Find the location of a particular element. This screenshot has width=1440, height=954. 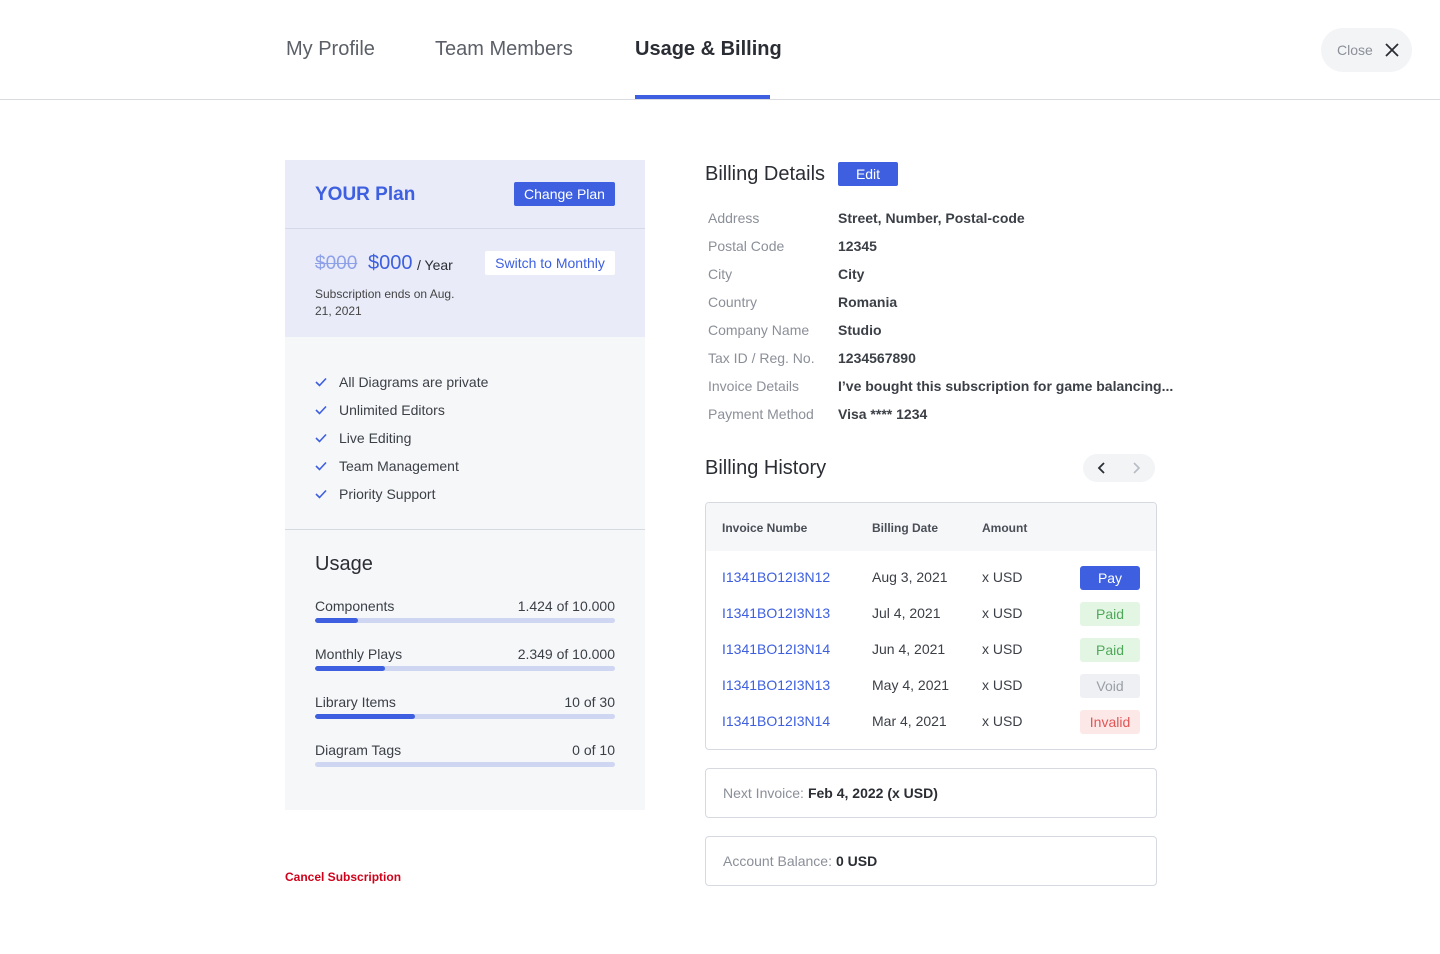

old-price: $000 is located at coordinates (336, 263).